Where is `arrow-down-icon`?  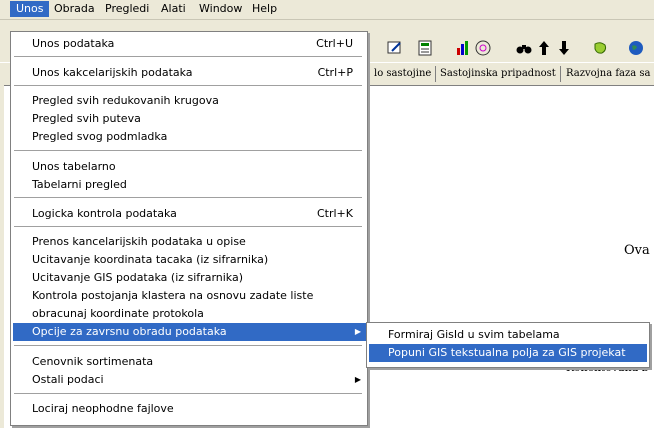 arrow-down-icon is located at coordinates (564, 49).